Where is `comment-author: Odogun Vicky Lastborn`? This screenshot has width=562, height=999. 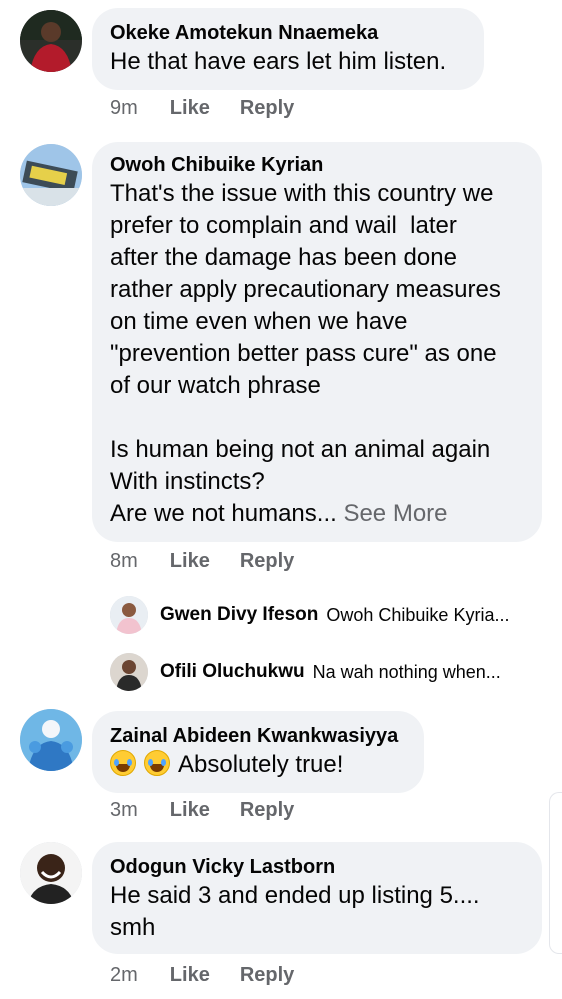 comment-author: Odogun Vicky Lastborn is located at coordinates (317, 867).